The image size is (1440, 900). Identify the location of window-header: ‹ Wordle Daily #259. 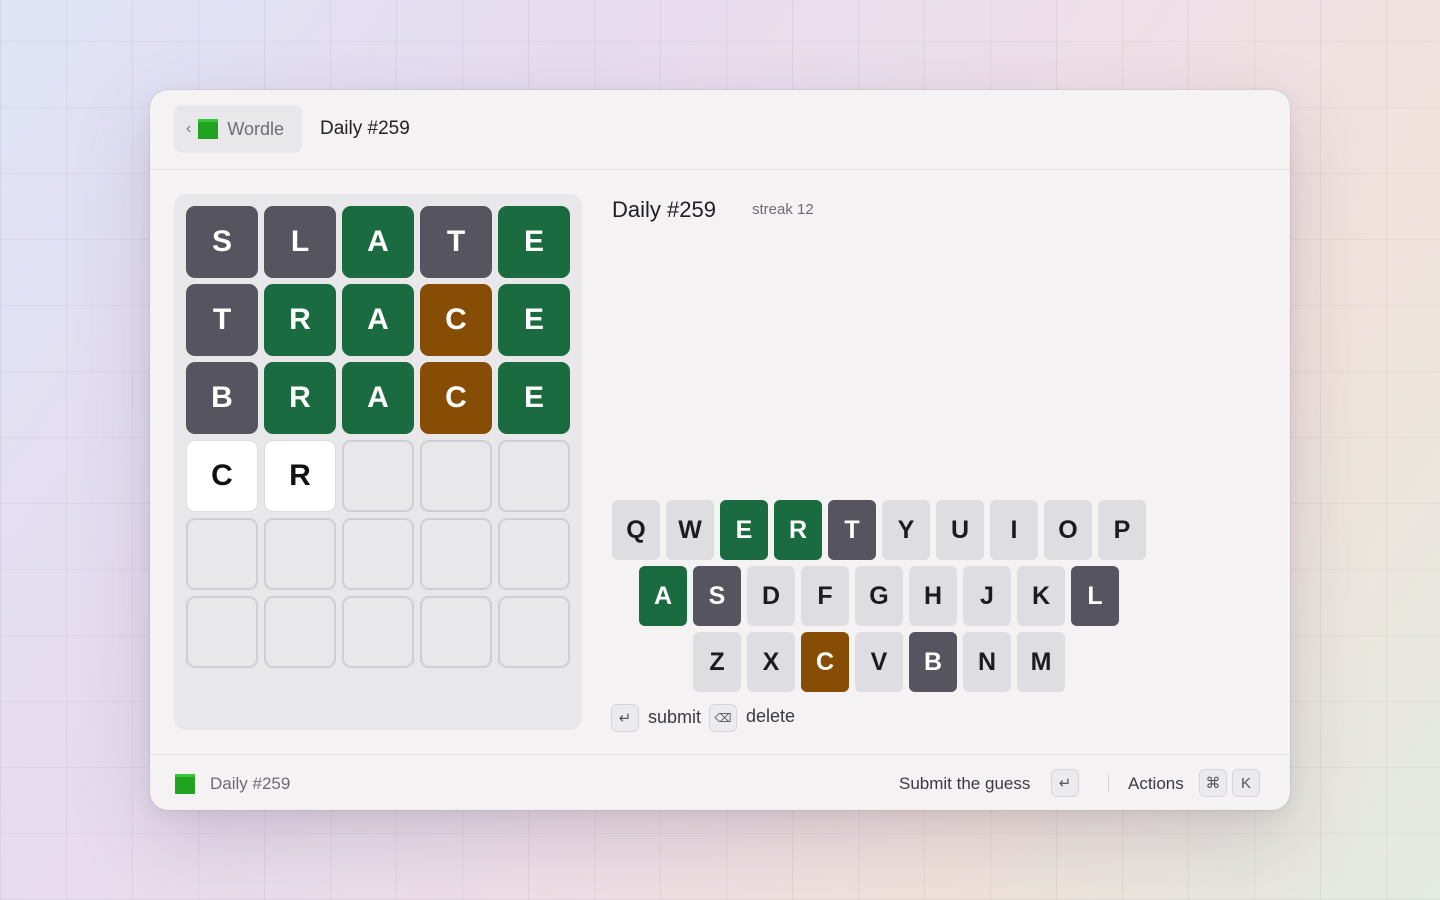
(720, 130).